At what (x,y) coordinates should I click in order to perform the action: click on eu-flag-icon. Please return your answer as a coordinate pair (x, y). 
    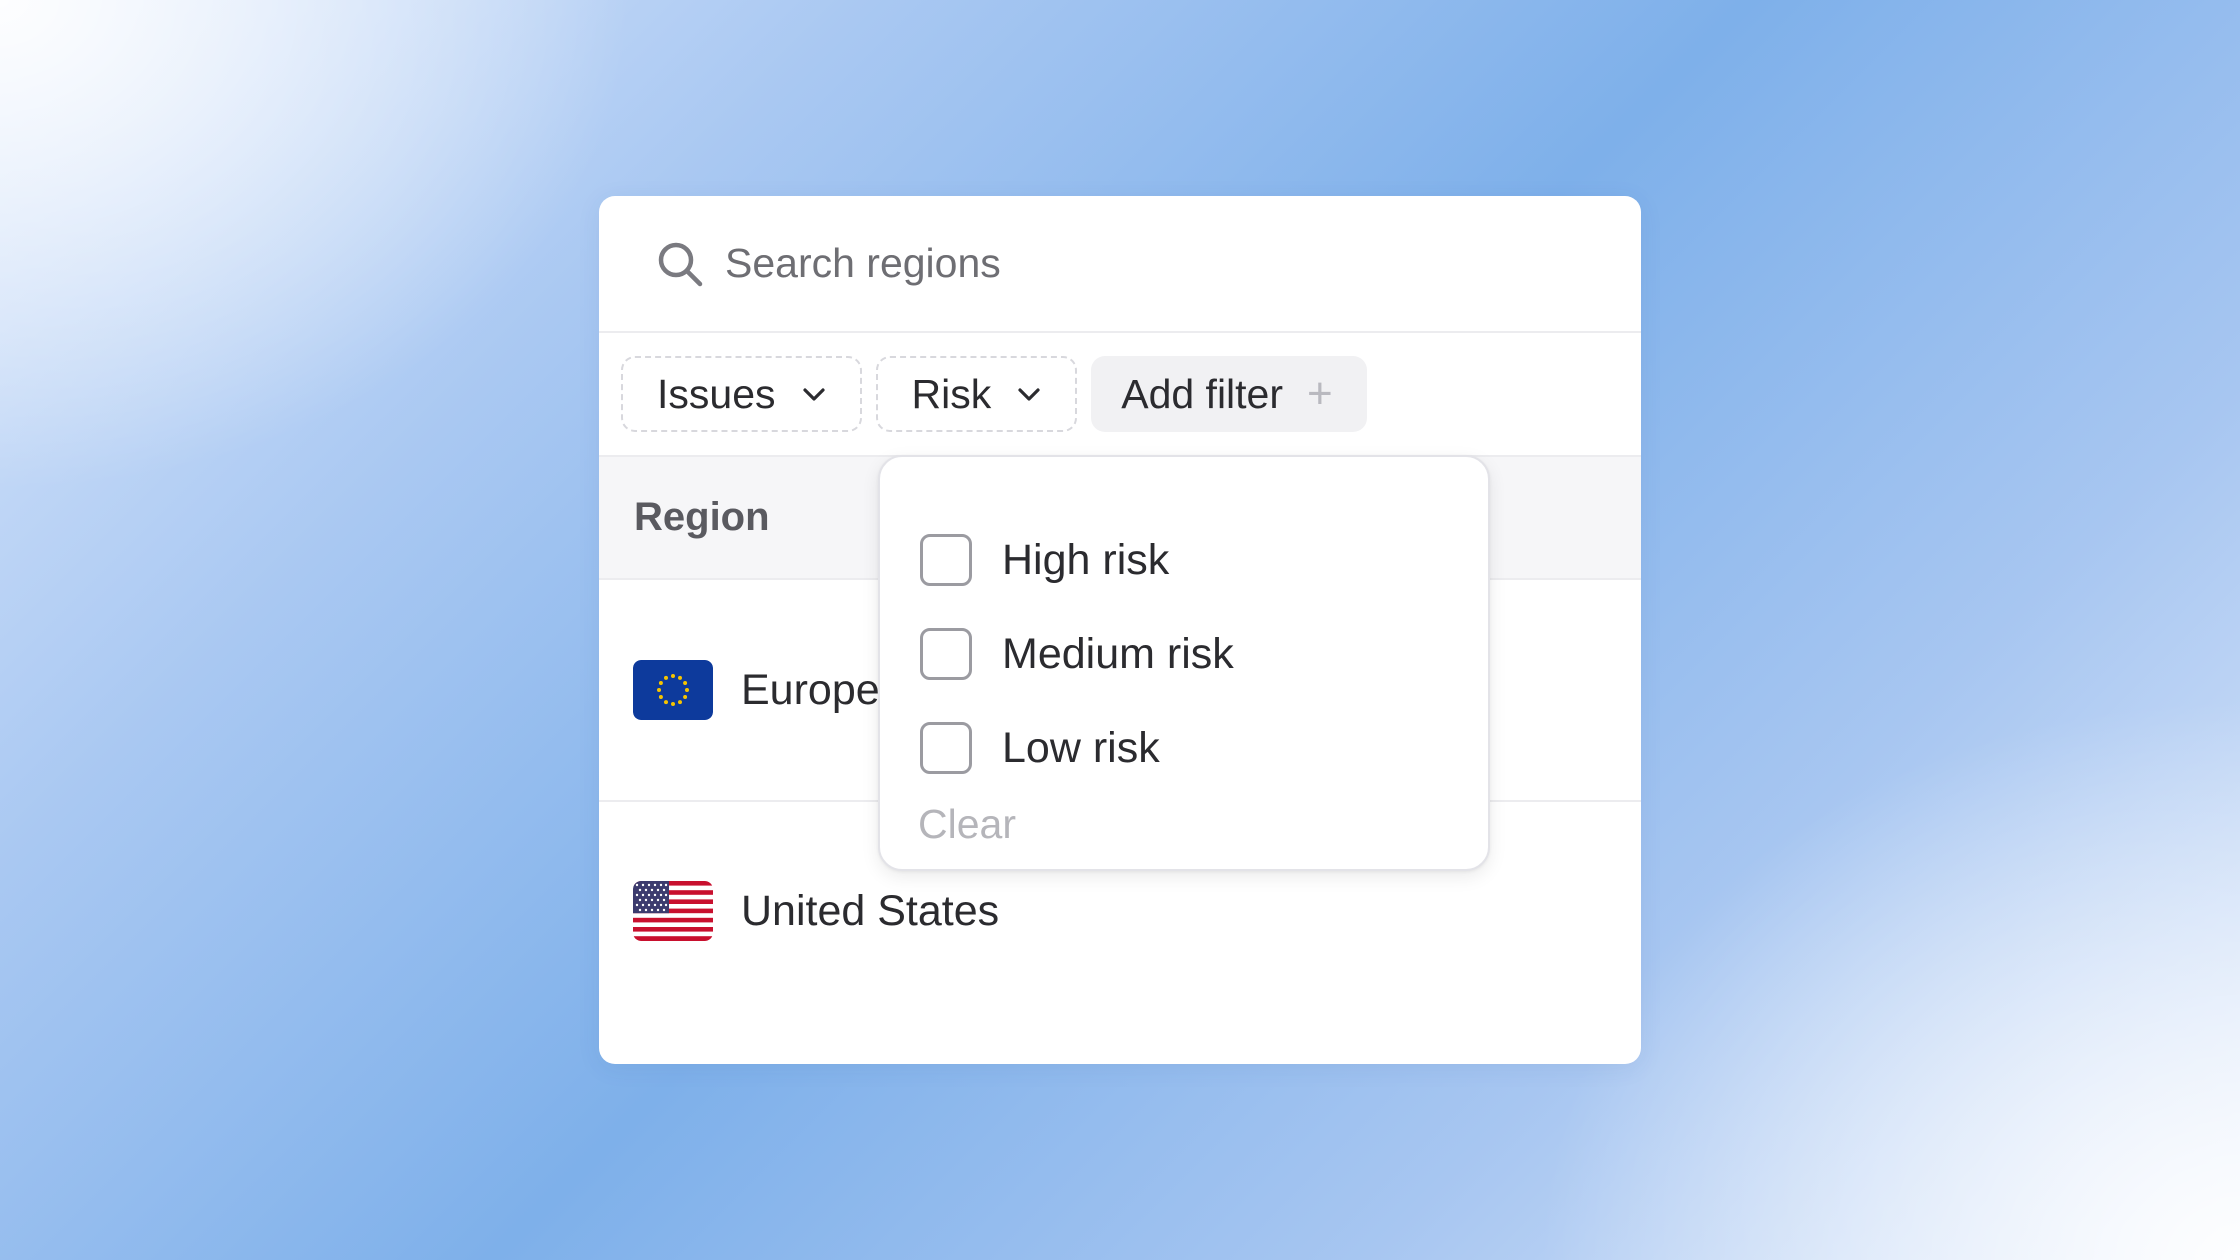
    Looking at the image, I should click on (673, 690).